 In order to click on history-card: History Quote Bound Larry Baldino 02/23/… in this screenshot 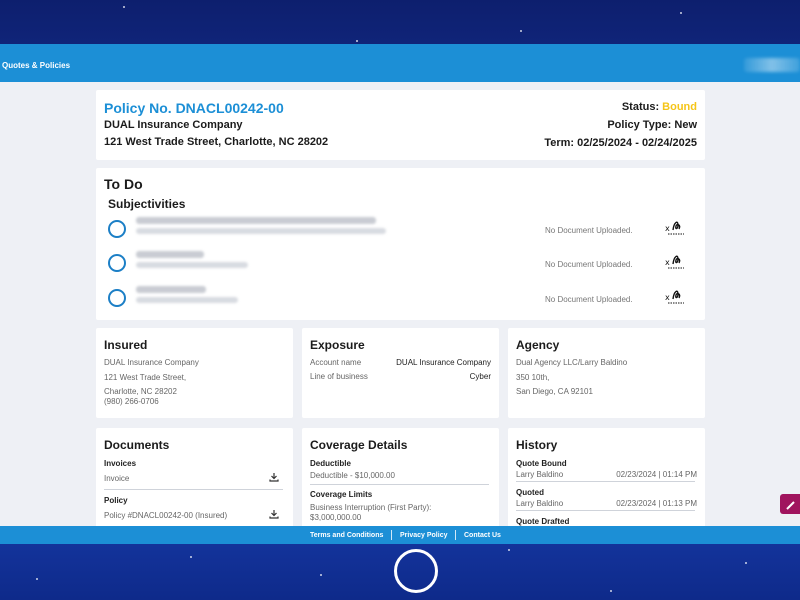, I will do `click(606, 477)`.